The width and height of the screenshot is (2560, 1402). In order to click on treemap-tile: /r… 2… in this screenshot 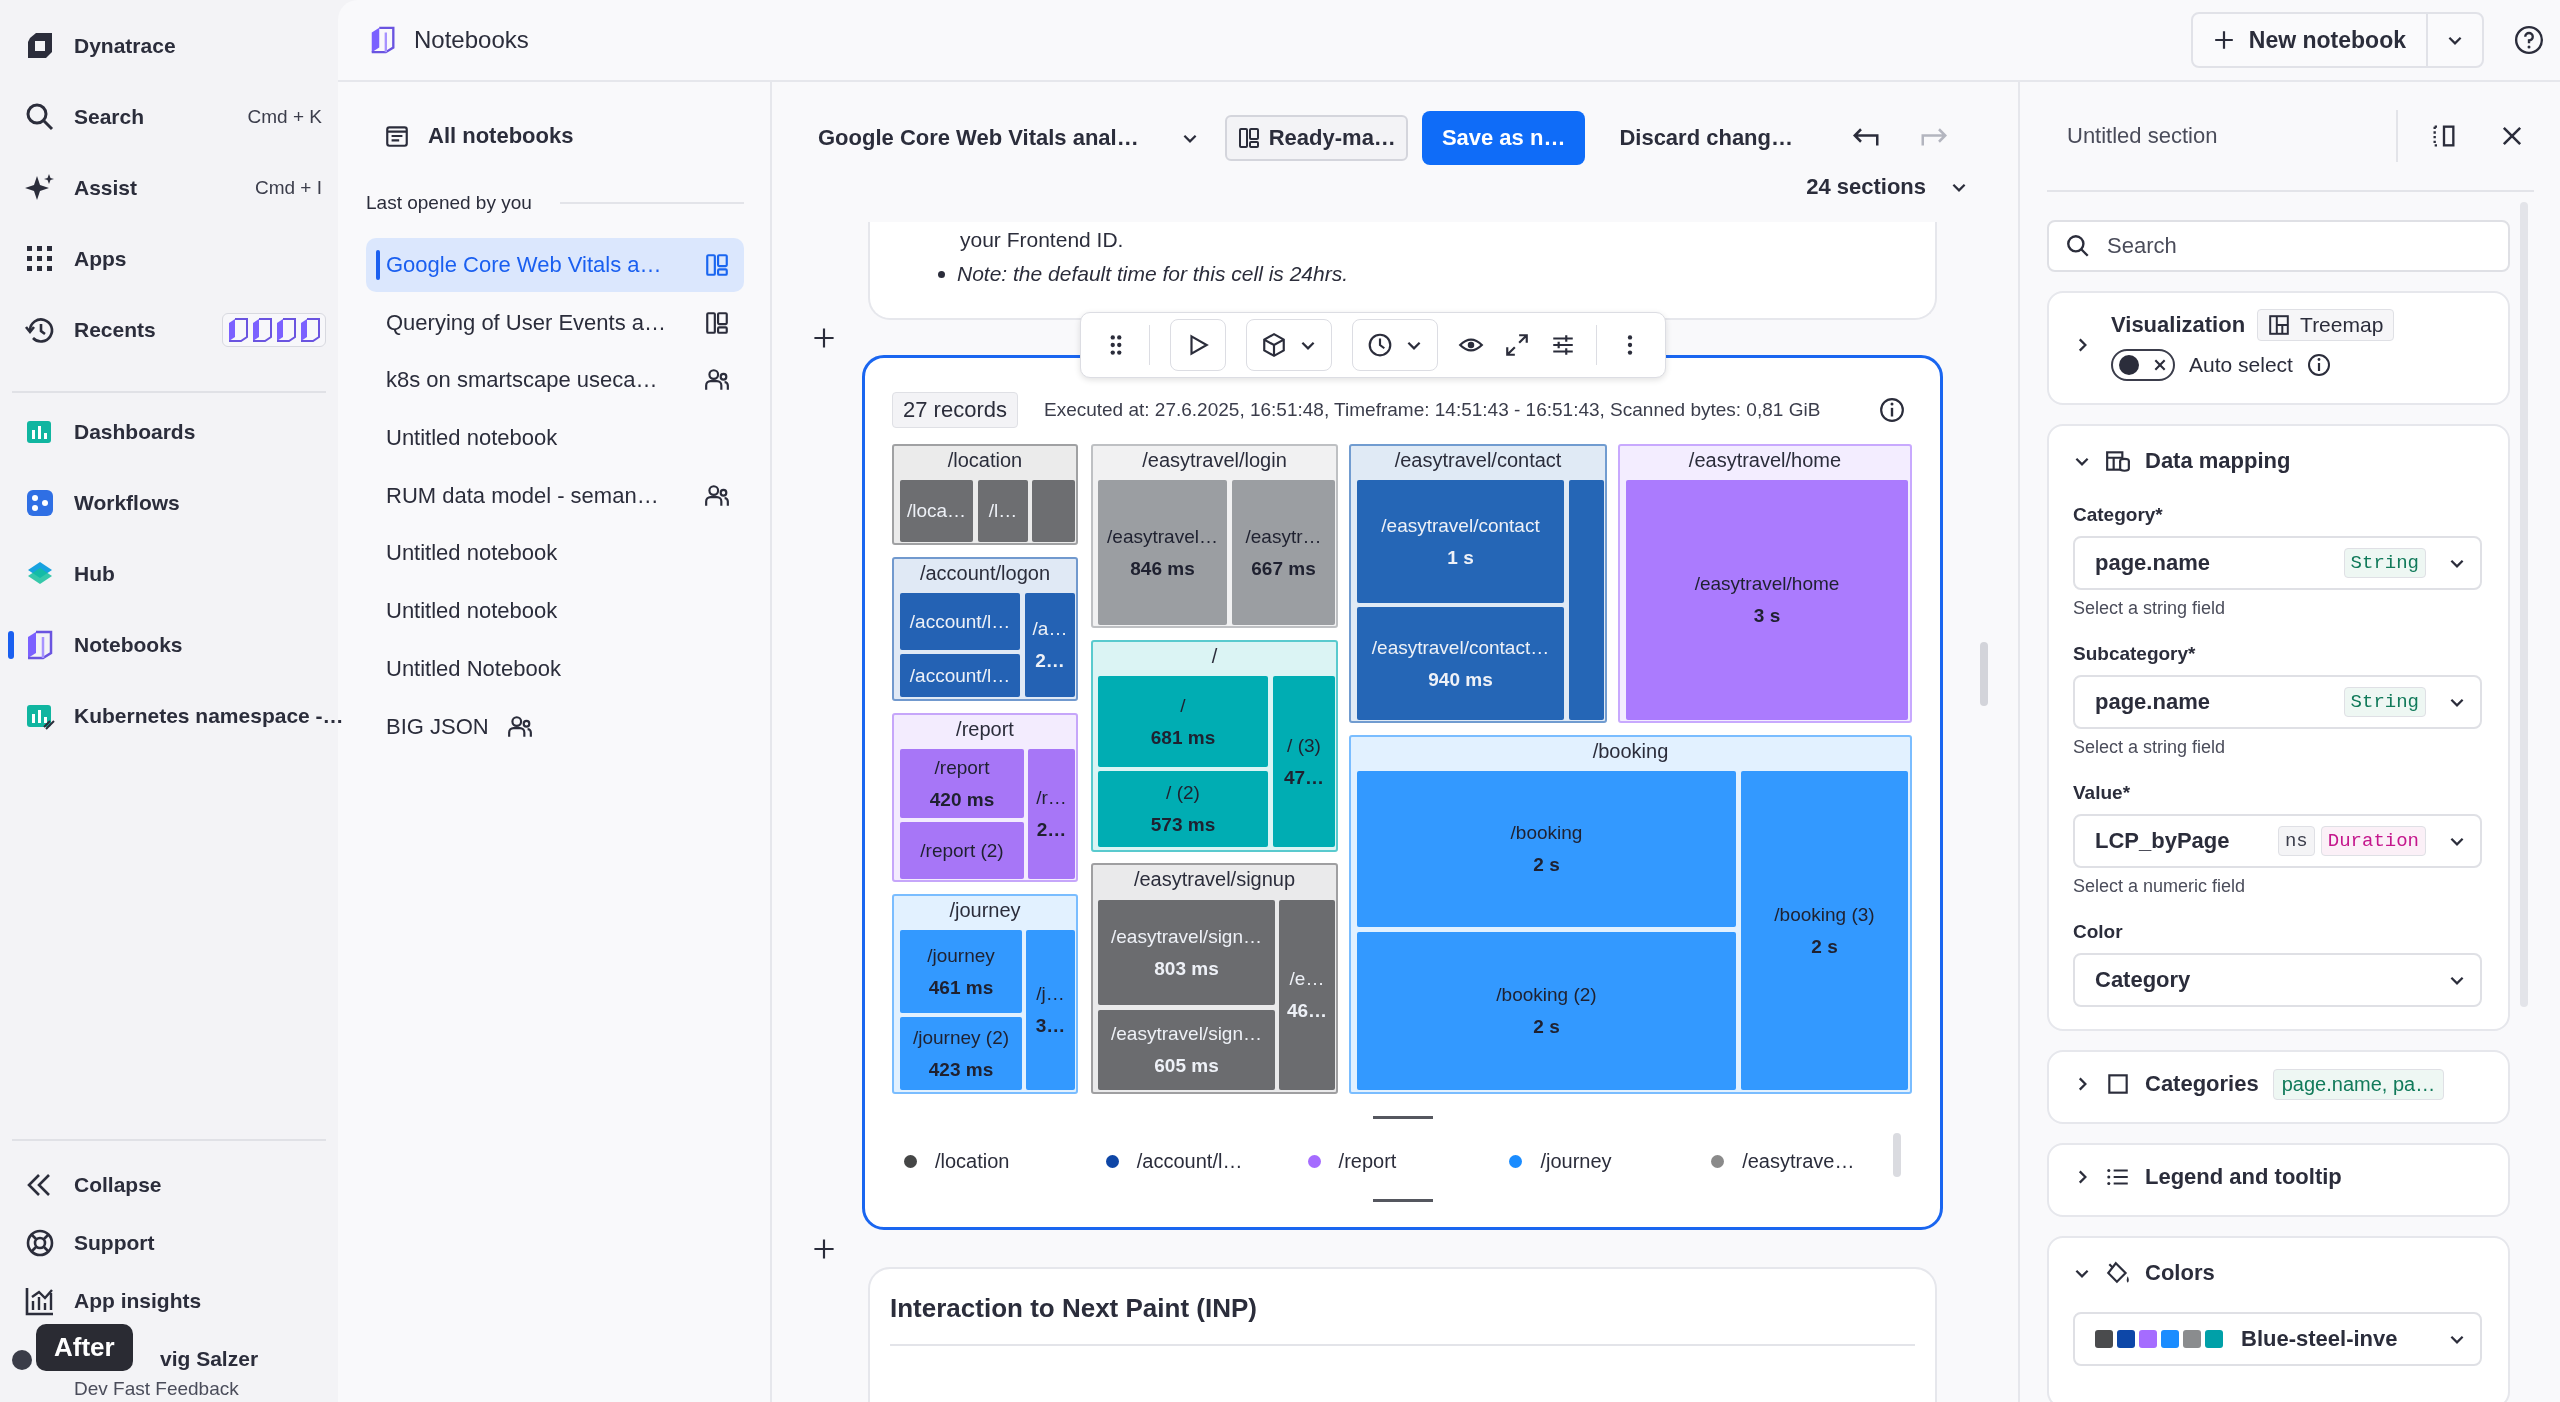, I will do `click(1051, 814)`.